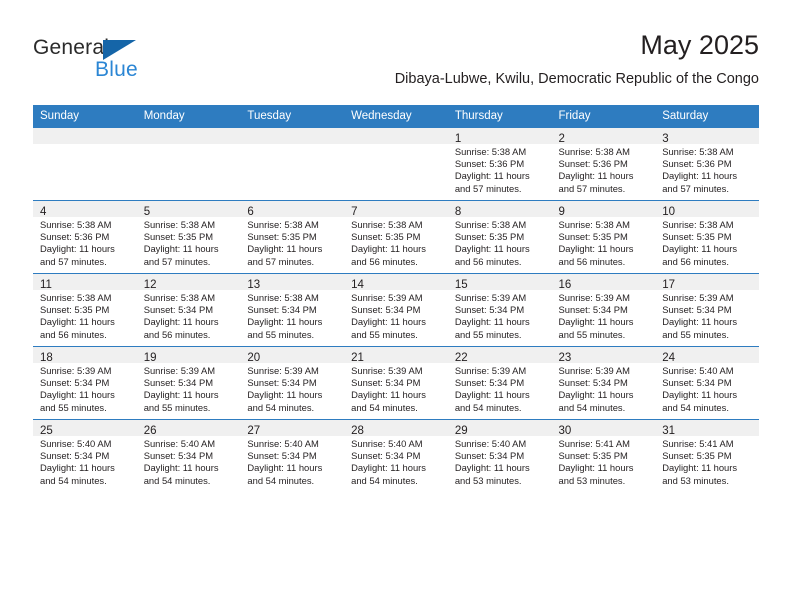 This screenshot has width=792, height=612. What do you see at coordinates (85, 428) in the screenshot?
I see `day-number-strip: 25` at bounding box center [85, 428].